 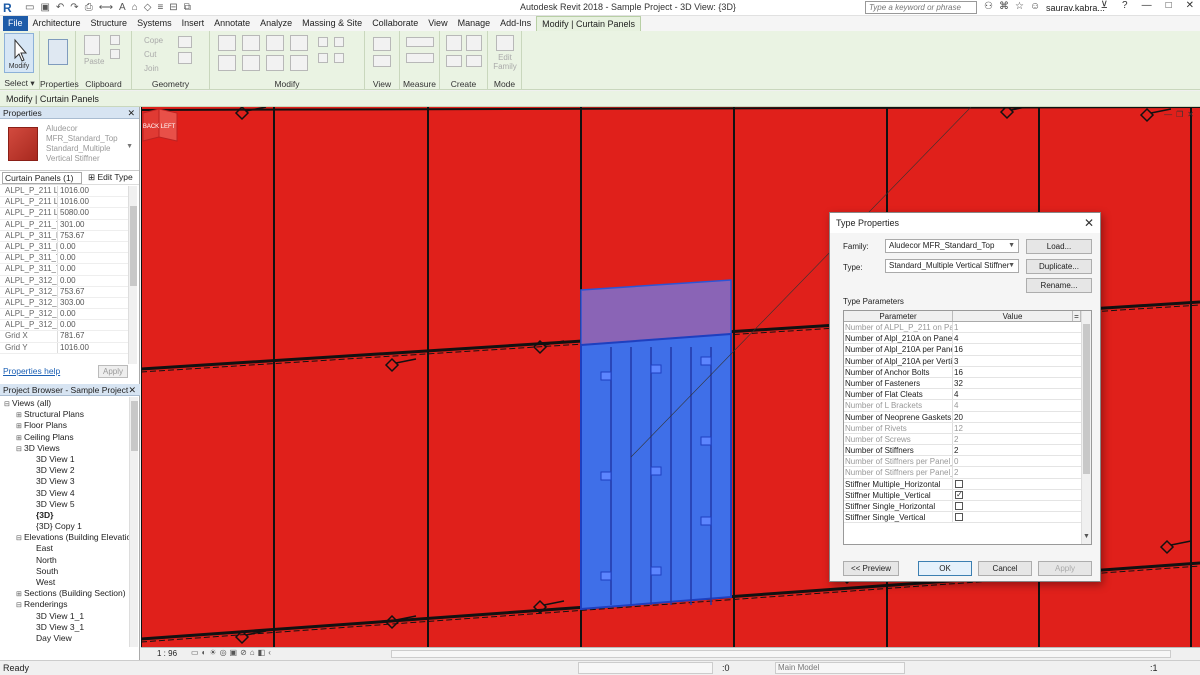 What do you see at coordinates (437, 23) in the screenshot?
I see `tab-view: View` at bounding box center [437, 23].